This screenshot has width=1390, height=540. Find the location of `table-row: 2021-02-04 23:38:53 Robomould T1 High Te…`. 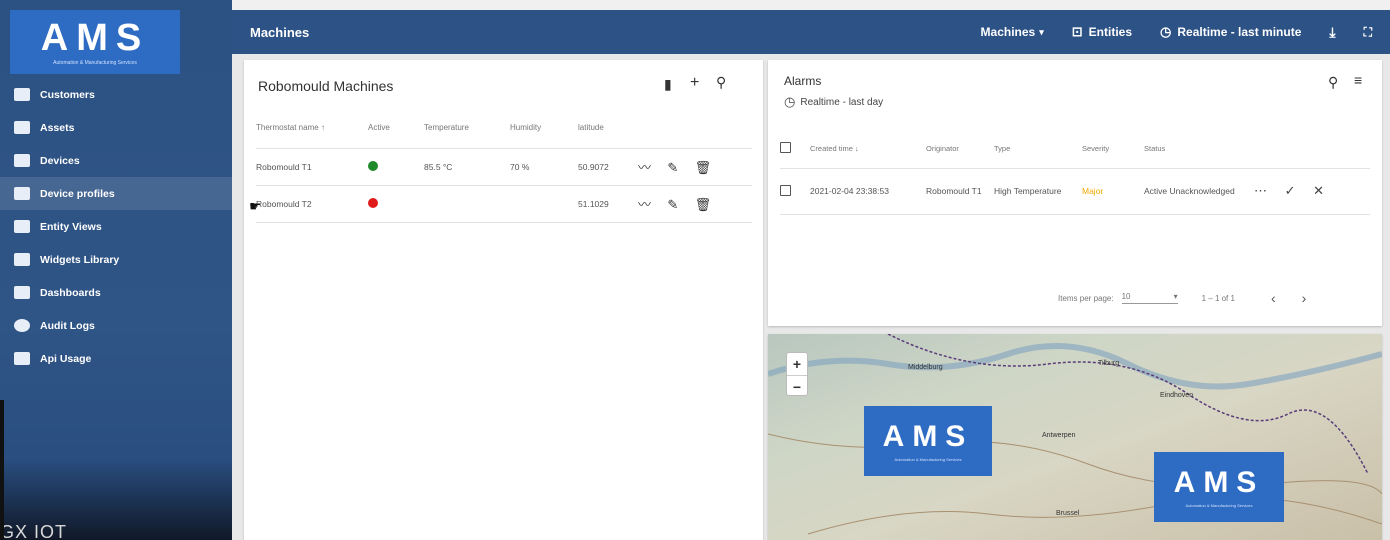

table-row: 2021-02-04 23:38:53 Robomould T1 High Te… is located at coordinates (1075, 191).